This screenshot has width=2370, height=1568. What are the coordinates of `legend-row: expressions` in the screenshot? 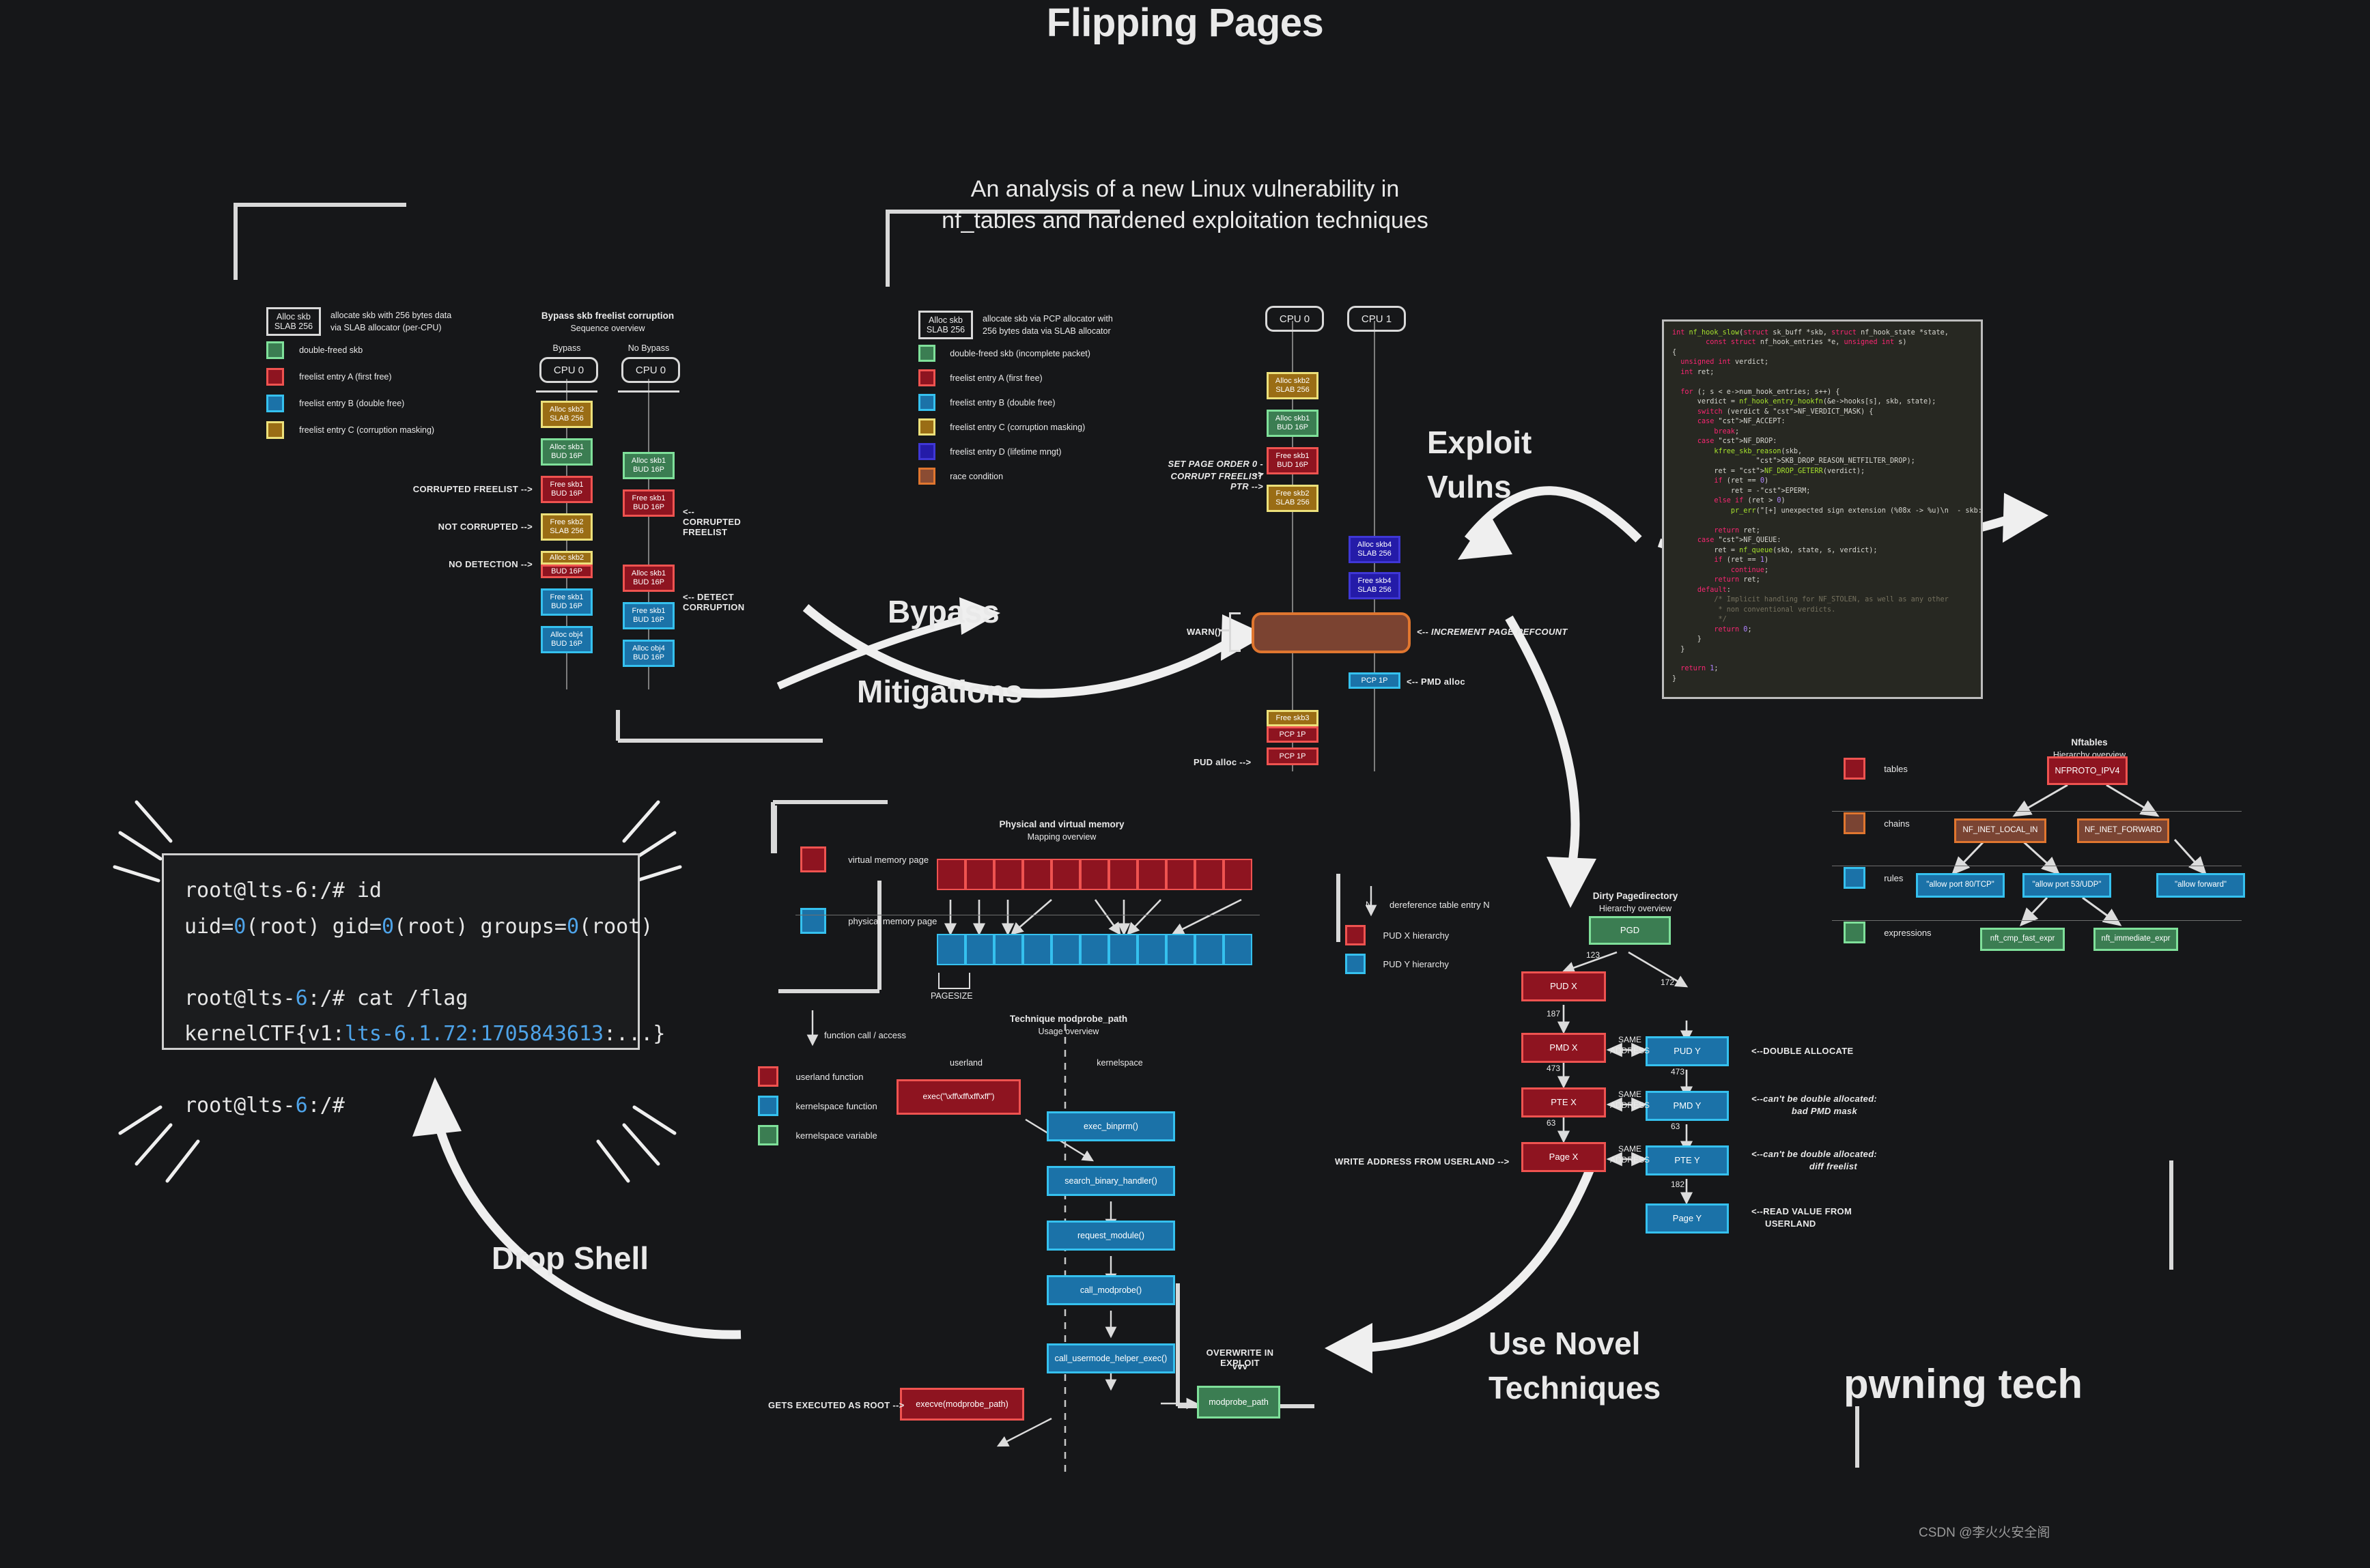 It's located at (1888, 932).